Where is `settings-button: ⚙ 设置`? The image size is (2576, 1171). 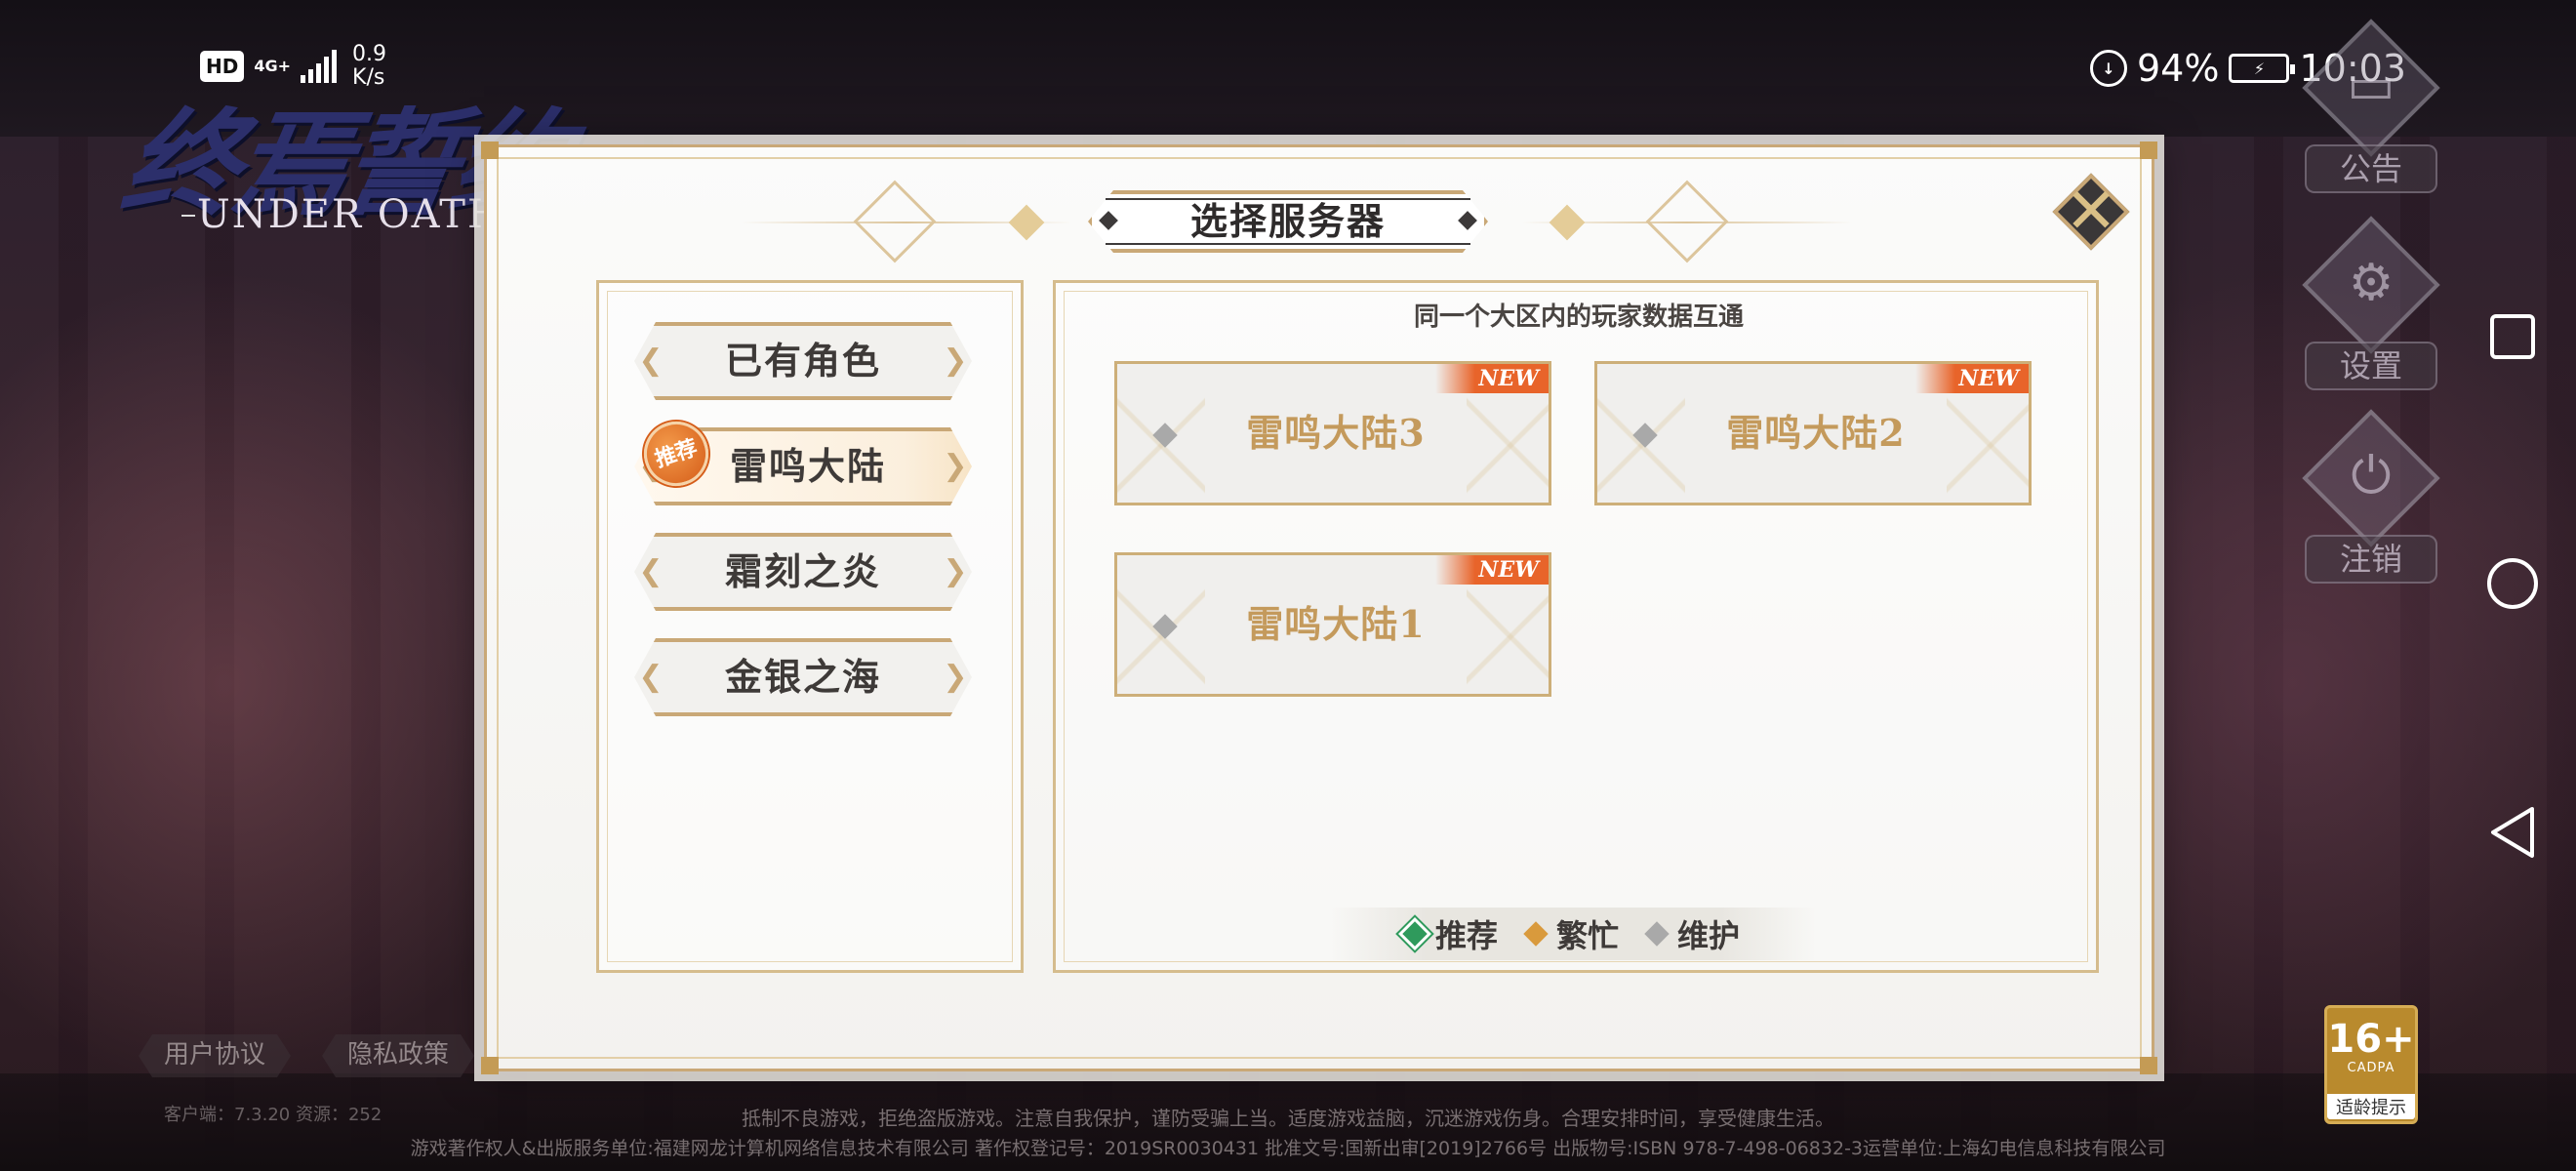
settings-button: ⚙ 设置 is located at coordinates (2371, 309).